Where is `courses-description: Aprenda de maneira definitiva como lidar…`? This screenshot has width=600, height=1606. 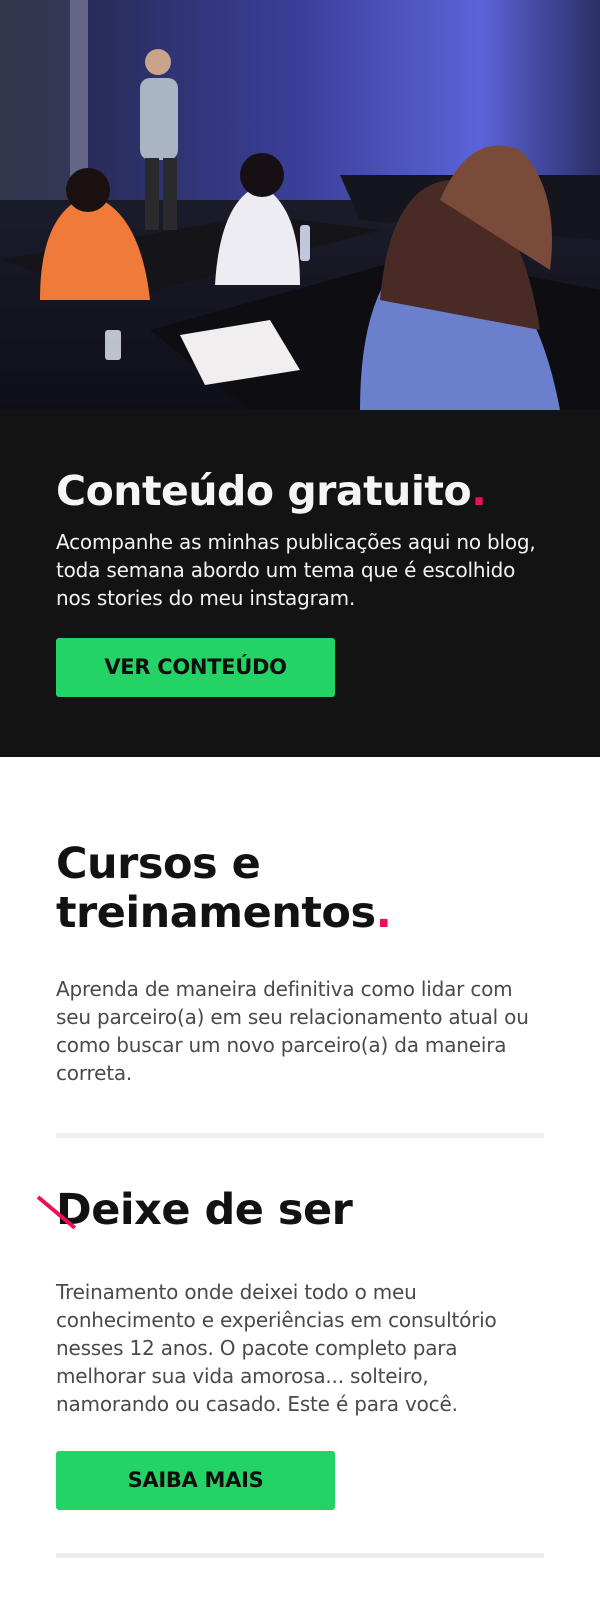 courses-description: Aprenda de maneira definitiva como lidar… is located at coordinates (292, 1031).